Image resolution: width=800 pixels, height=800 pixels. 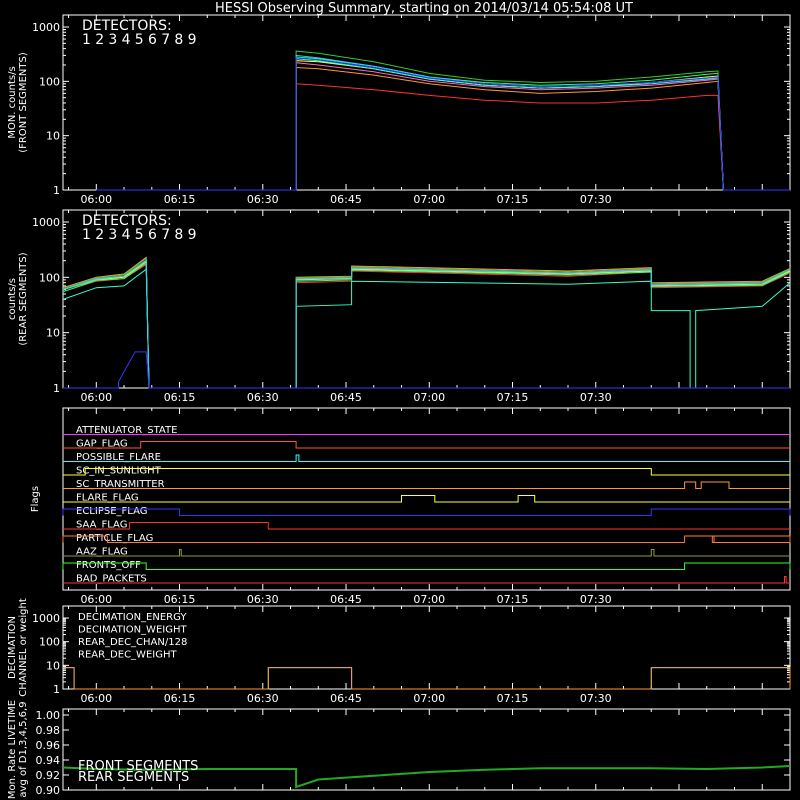 I want to click on decimation-ytick-label: 100, so click(x=49, y=642).